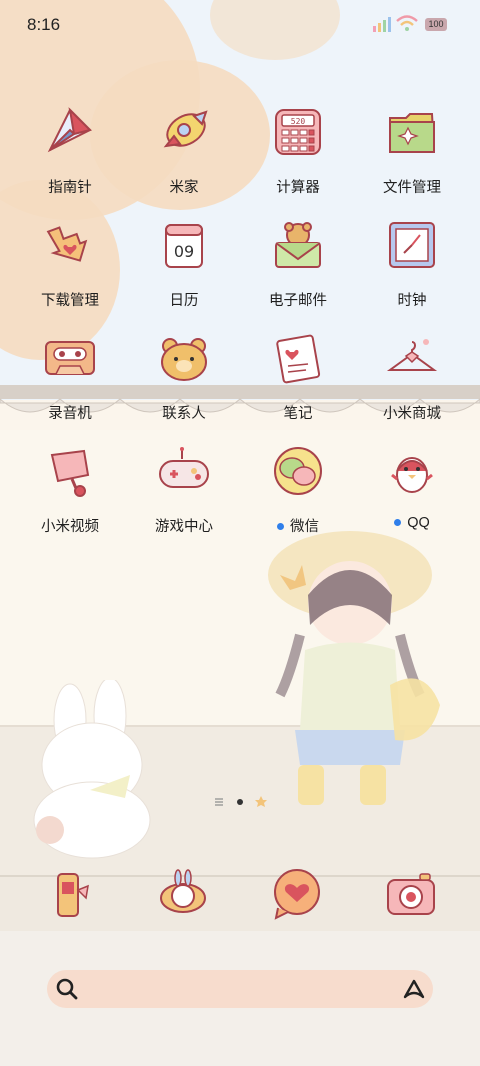  Describe the element at coordinates (412, 523) in the screenshot. I see `app-label: QQ` at that location.